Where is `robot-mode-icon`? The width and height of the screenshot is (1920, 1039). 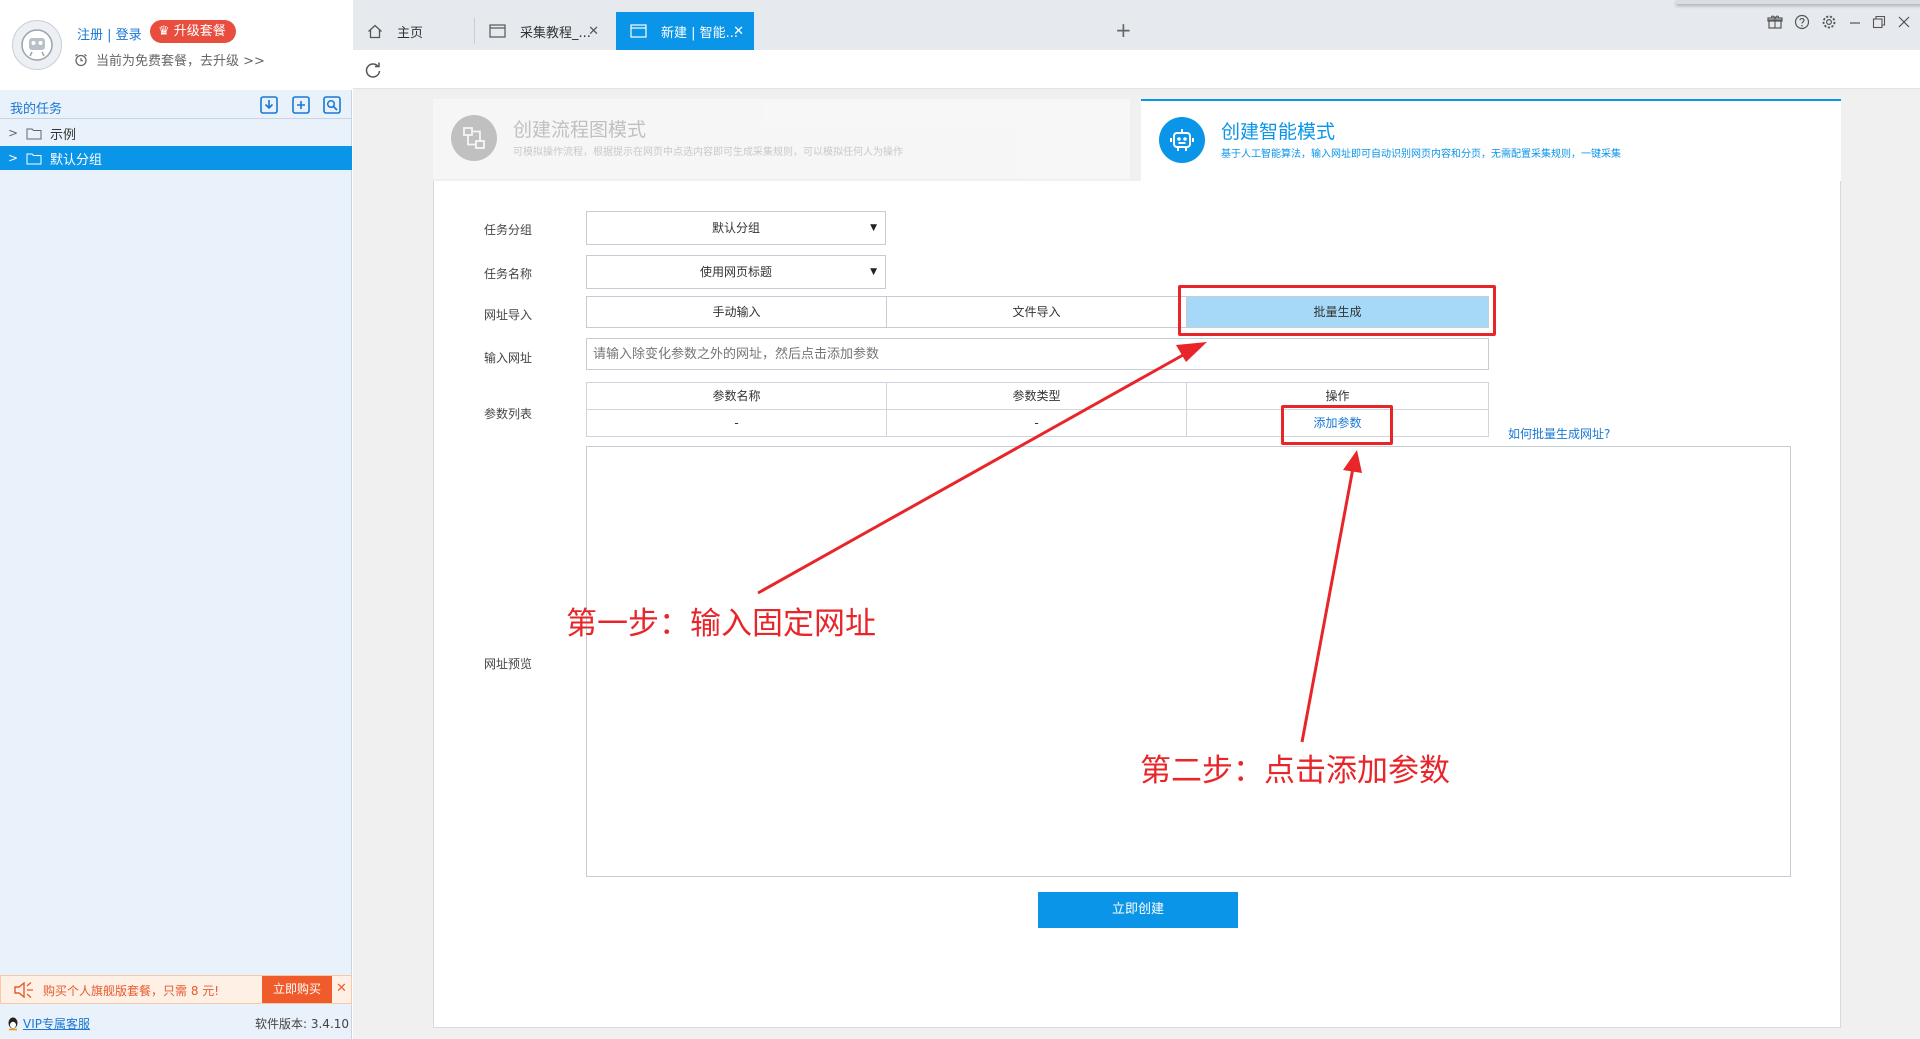 robot-mode-icon is located at coordinates (1182, 140).